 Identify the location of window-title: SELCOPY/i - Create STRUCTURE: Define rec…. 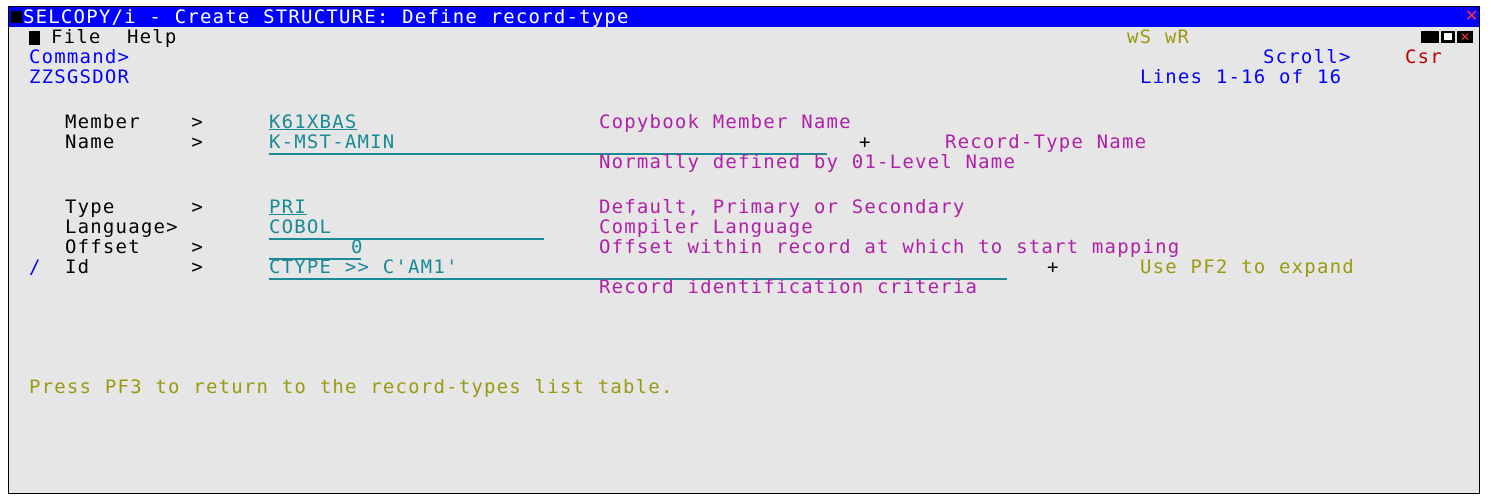
(326, 17).